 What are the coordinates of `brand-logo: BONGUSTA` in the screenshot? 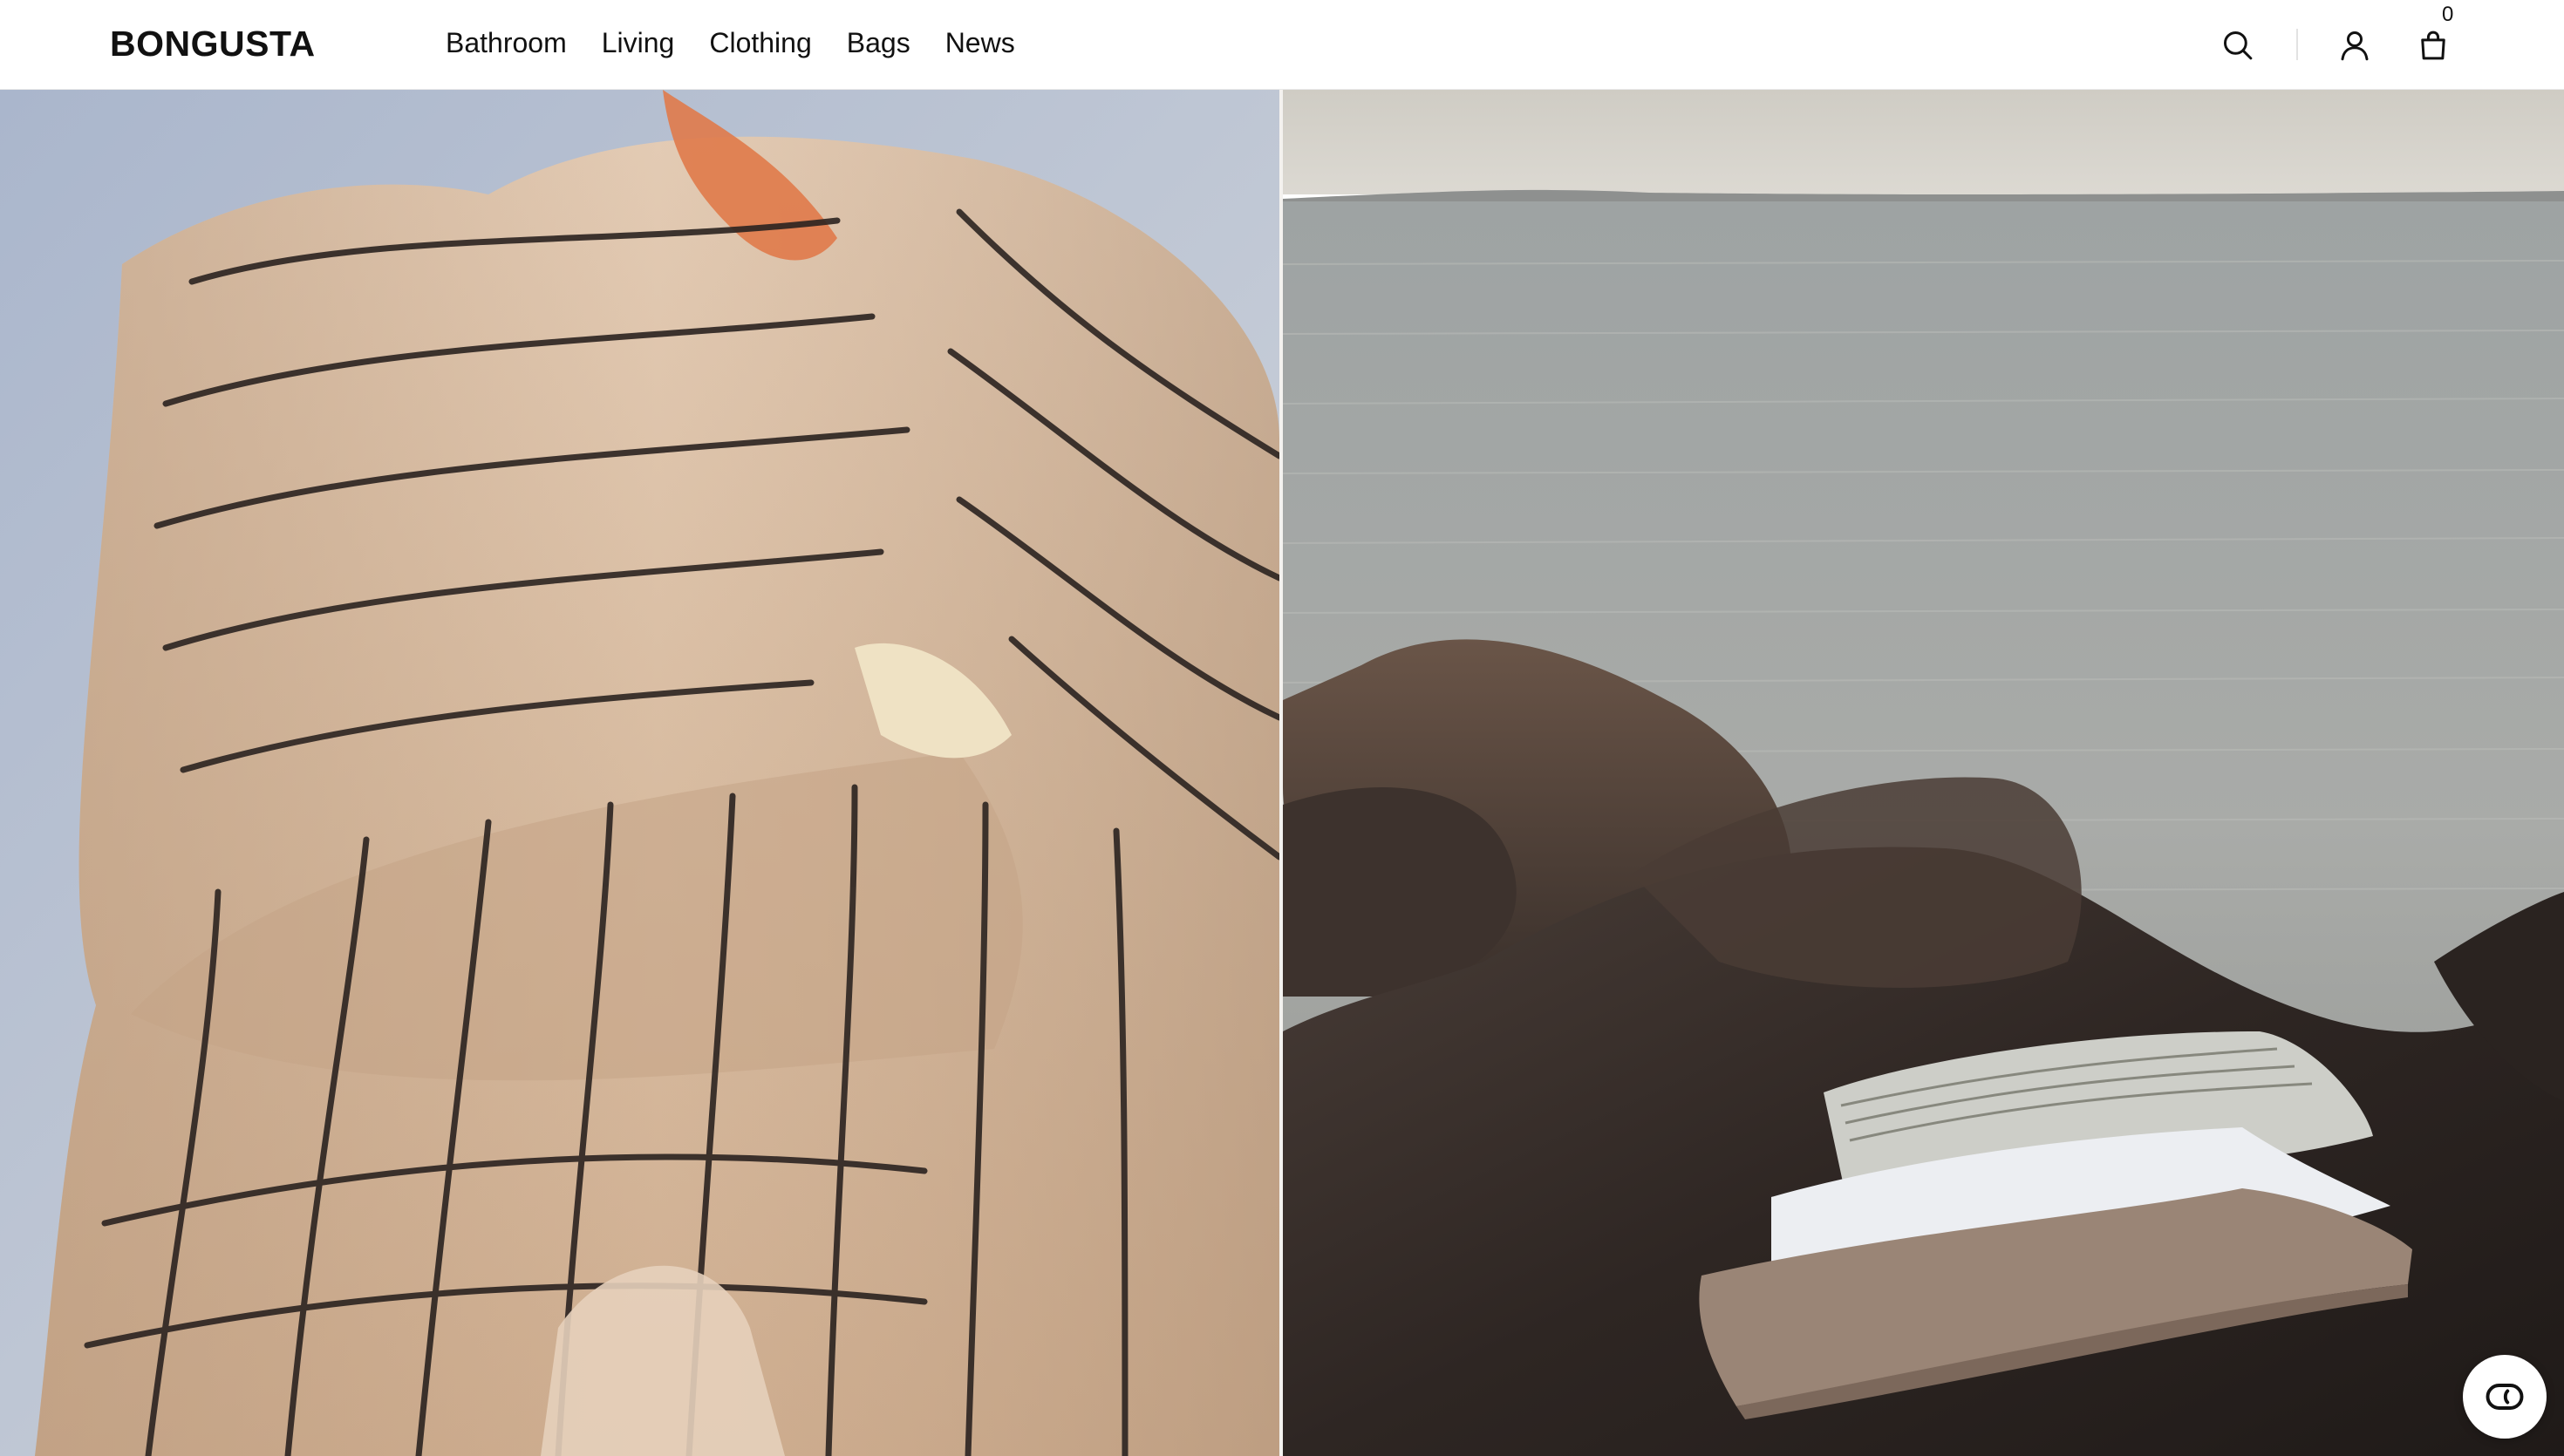 It's located at (213, 43).